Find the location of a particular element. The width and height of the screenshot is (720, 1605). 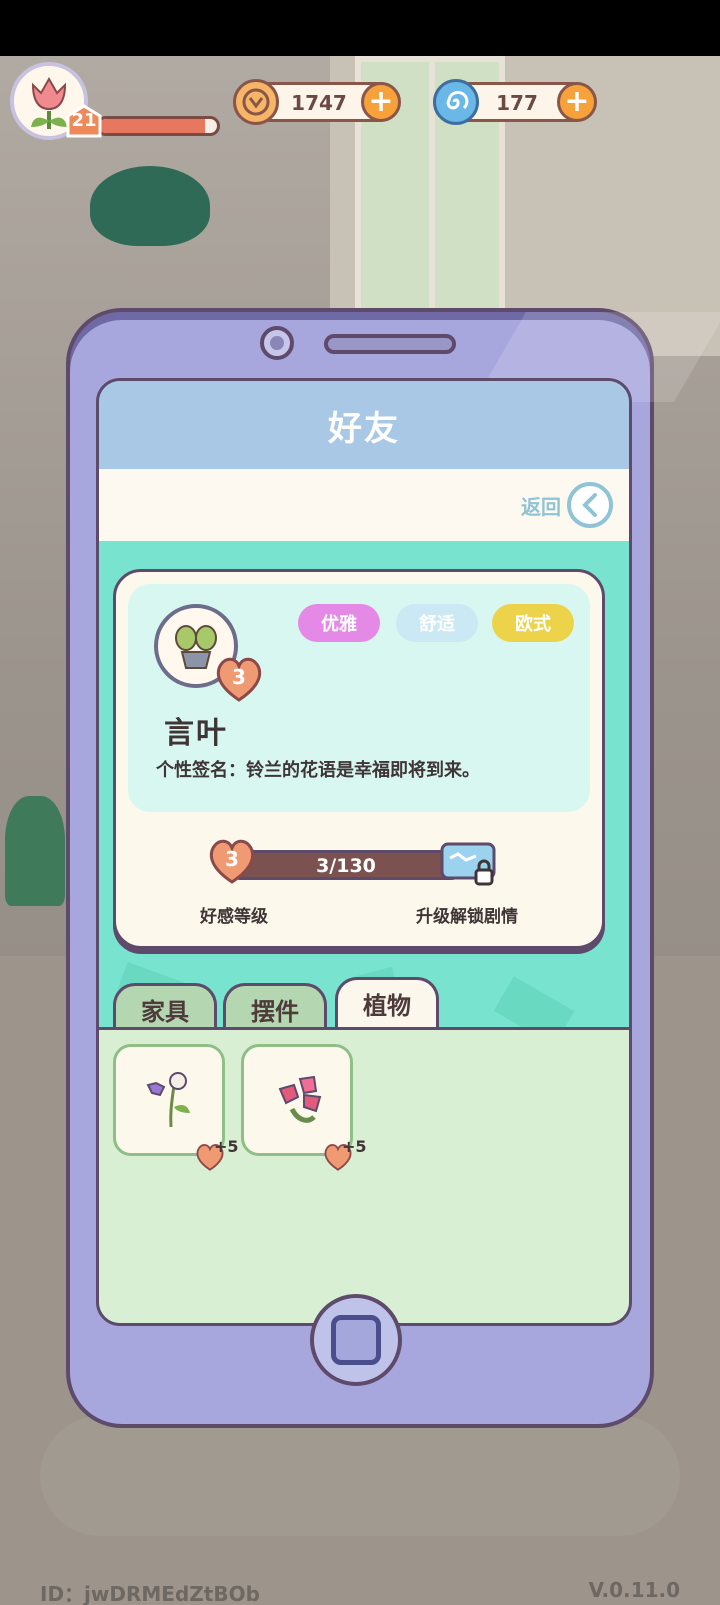

level-value: 21 is located at coordinates (84, 120).